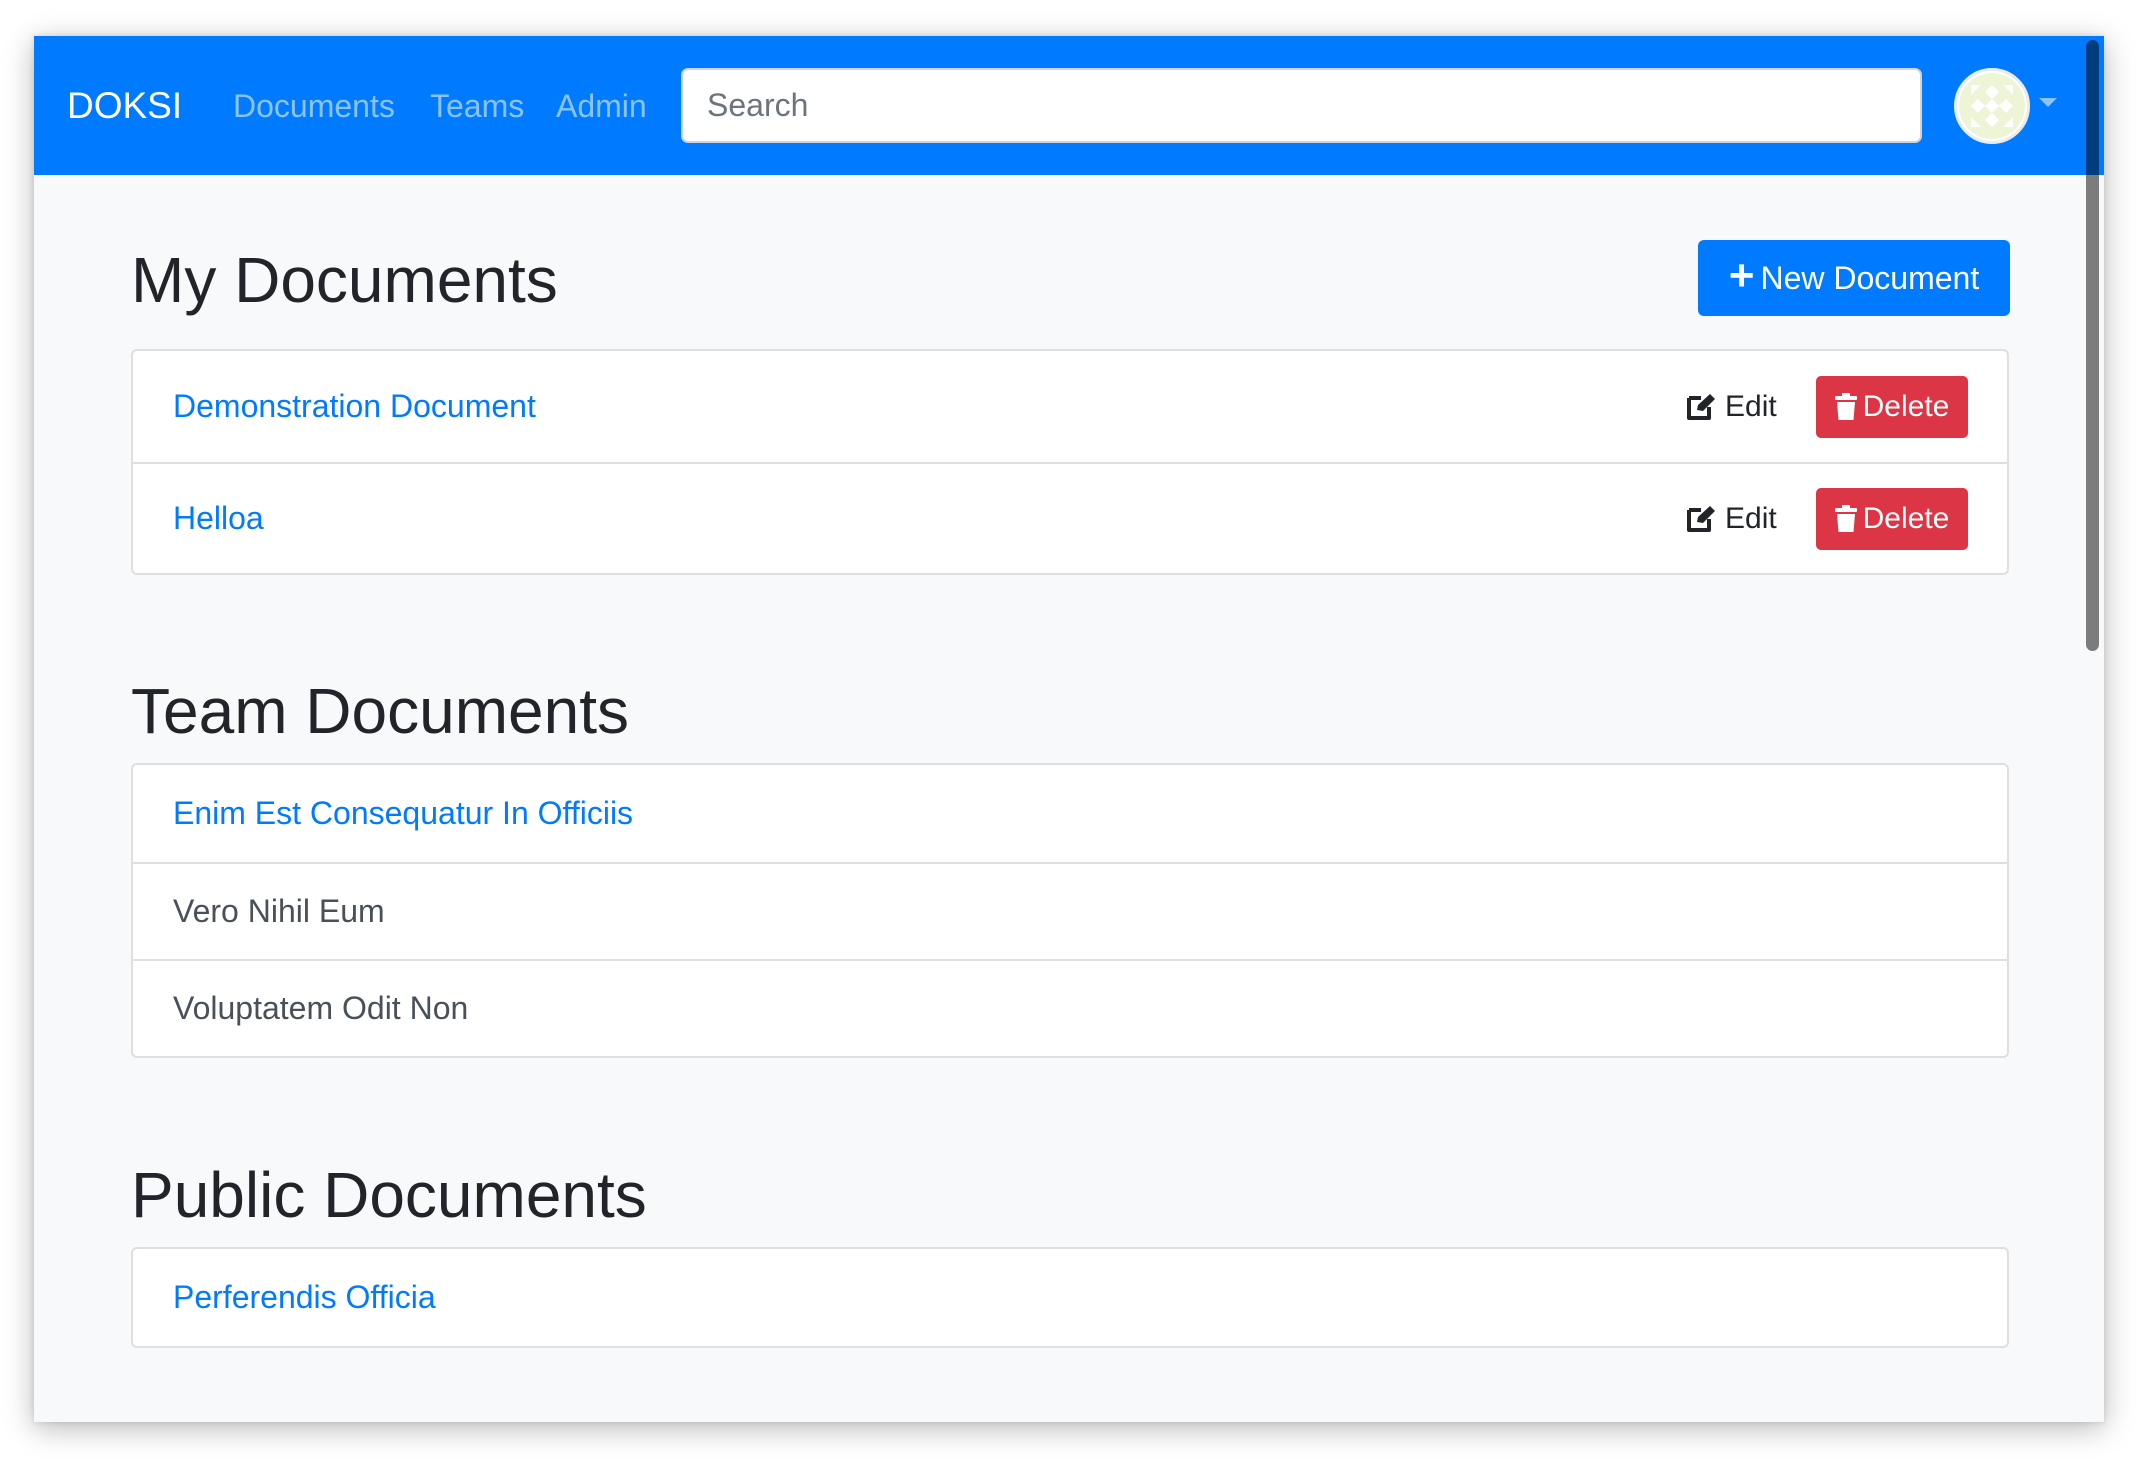  Describe the element at coordinates (477, 106) in the screenshot. I see `nav-link-teams: Teams` at that location.